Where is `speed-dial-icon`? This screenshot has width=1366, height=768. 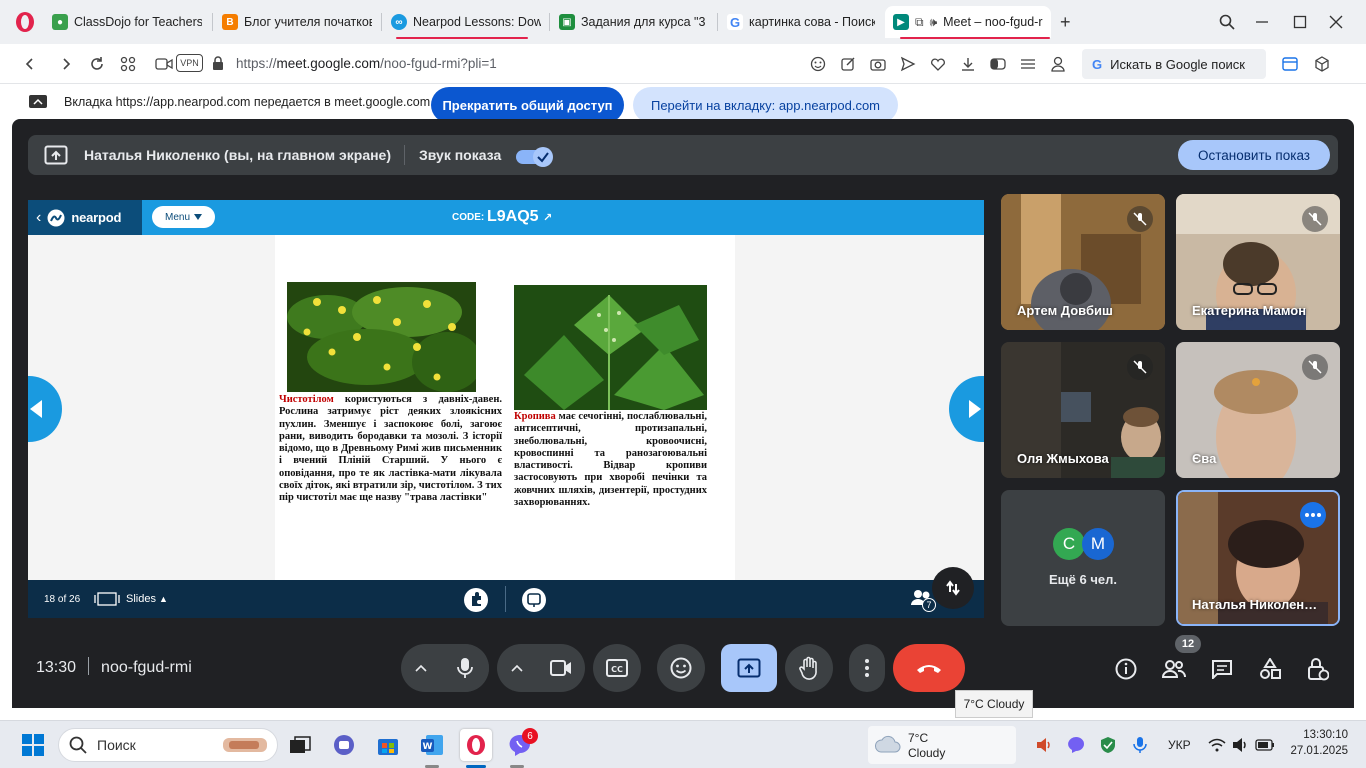 speed-dial-icon is located at coordinates (128, 64).